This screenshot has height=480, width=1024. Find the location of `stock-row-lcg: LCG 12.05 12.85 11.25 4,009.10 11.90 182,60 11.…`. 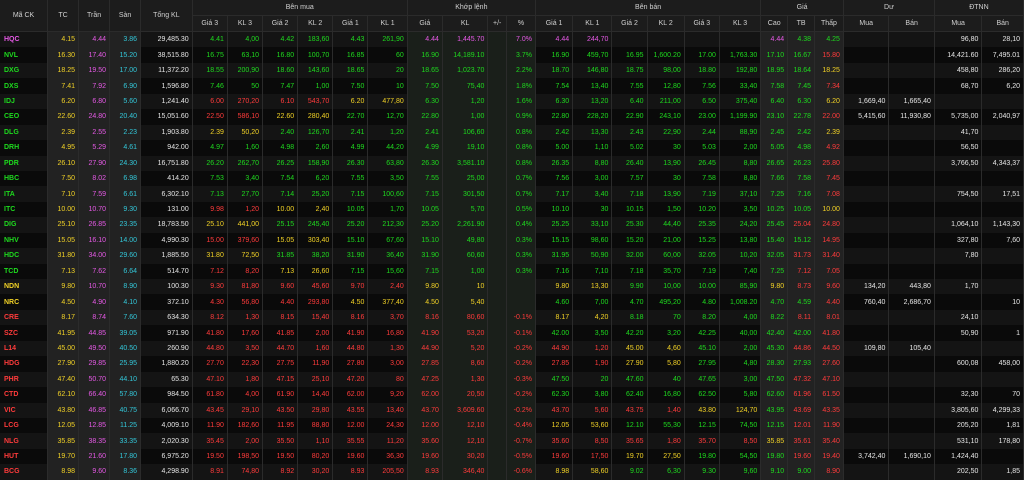

stock-row-lcg: LCG 12.05 12.85 11.25 4,009.10 11.90 182,60 11.… is located at coordinates (512, 425).